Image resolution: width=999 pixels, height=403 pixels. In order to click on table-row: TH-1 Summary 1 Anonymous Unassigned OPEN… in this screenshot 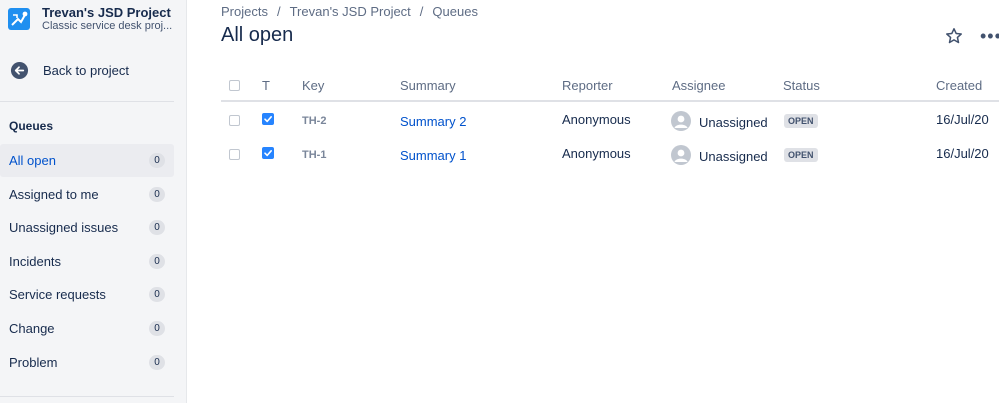, I will do `click(610, 155)`.